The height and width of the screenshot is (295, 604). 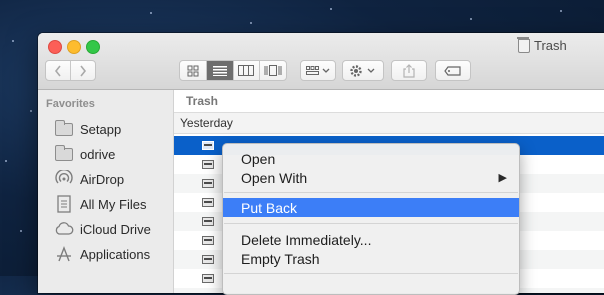 I want to click on sidebar-item-applications: Applications, so click(x=102, y=254).